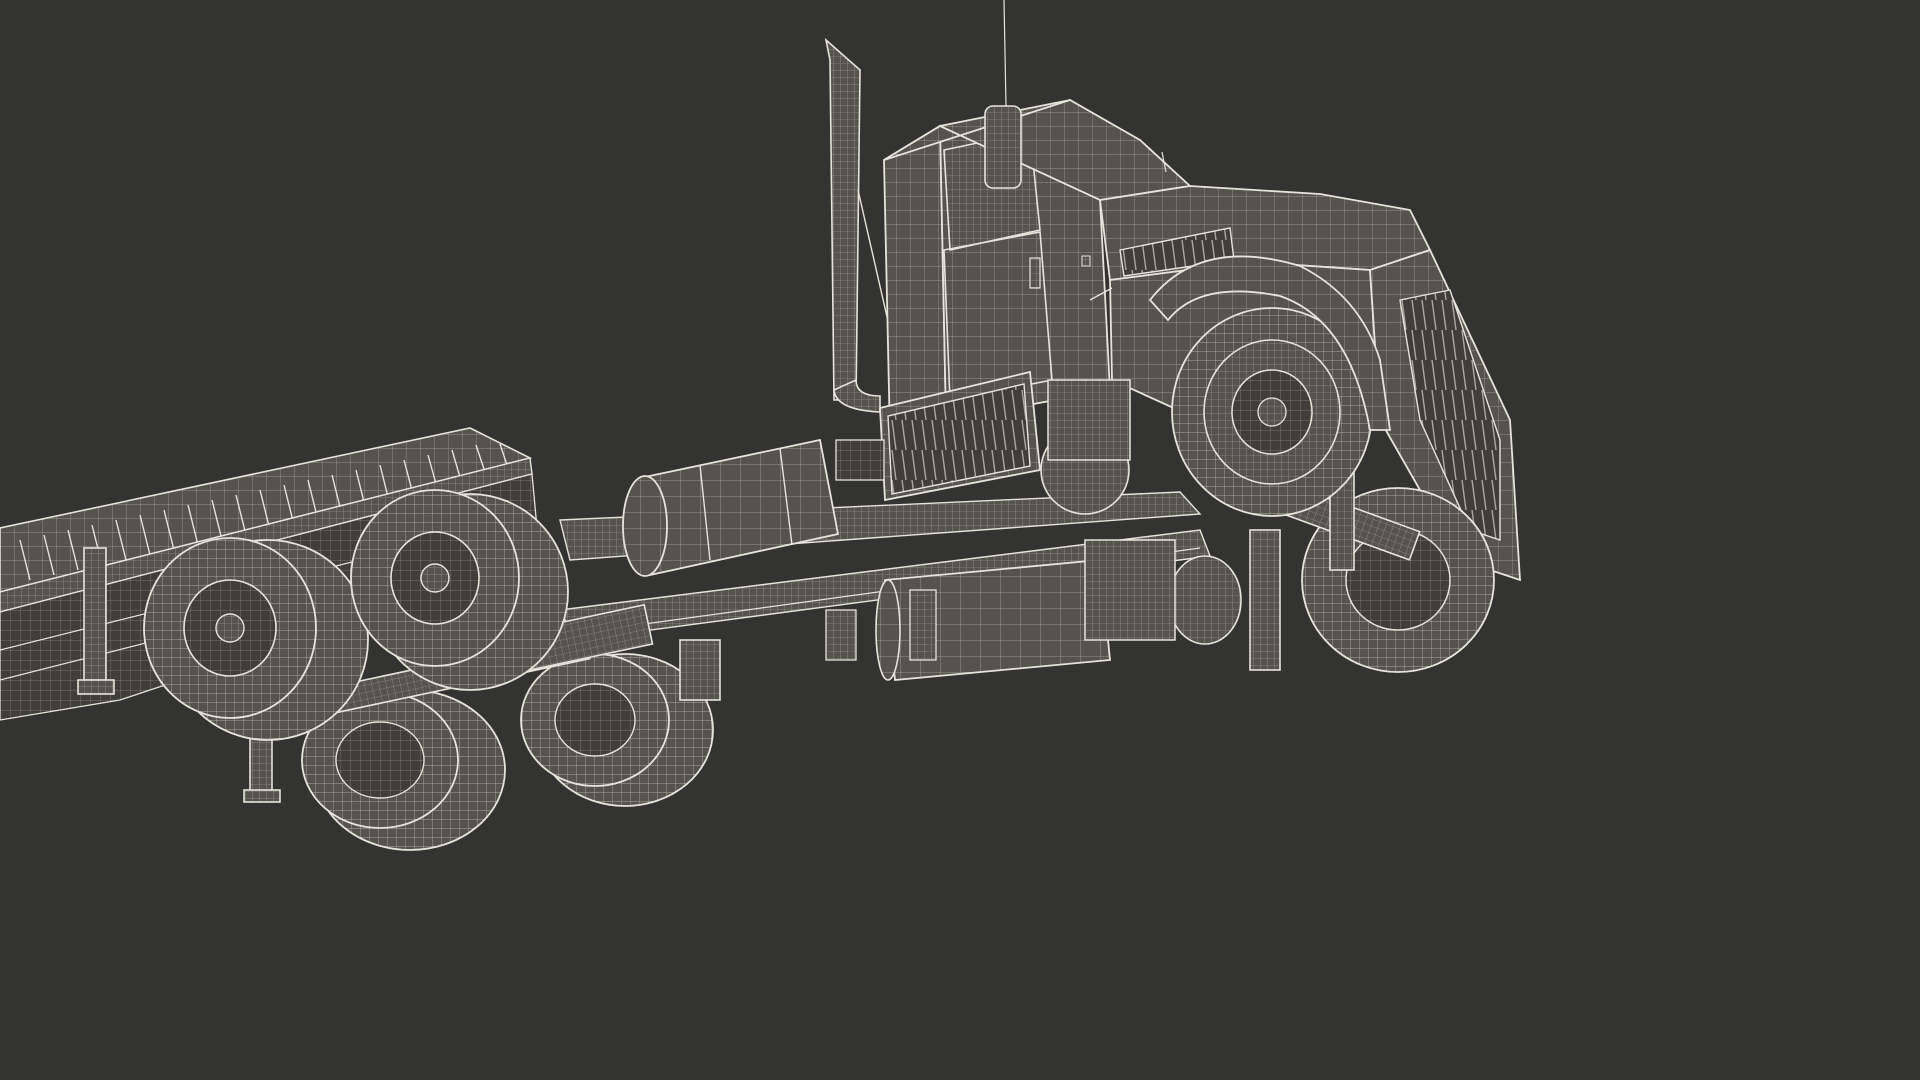 This screenshot has height=1080, width=1920. I want to click on air-intake, so click(1085, 447).